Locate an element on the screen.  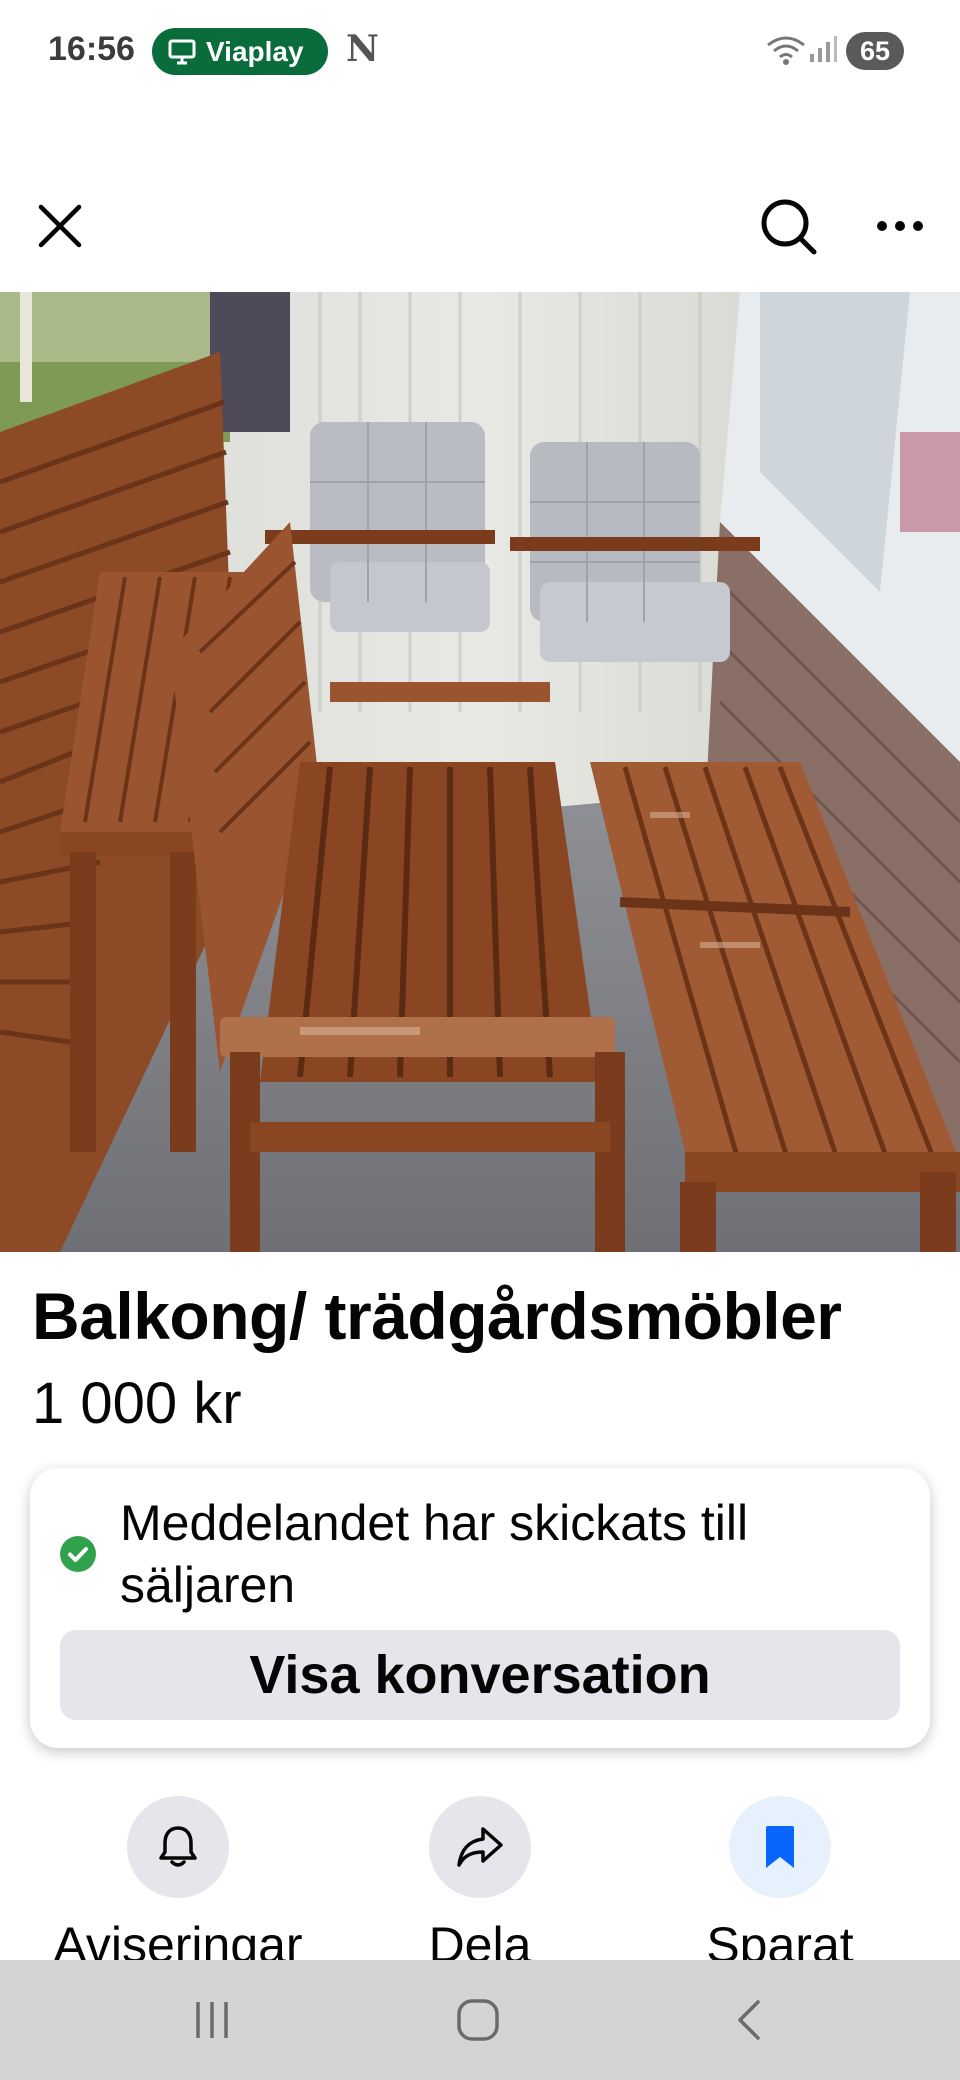
listing-price: 1 000 kr is located at coordinates (137, 1403).